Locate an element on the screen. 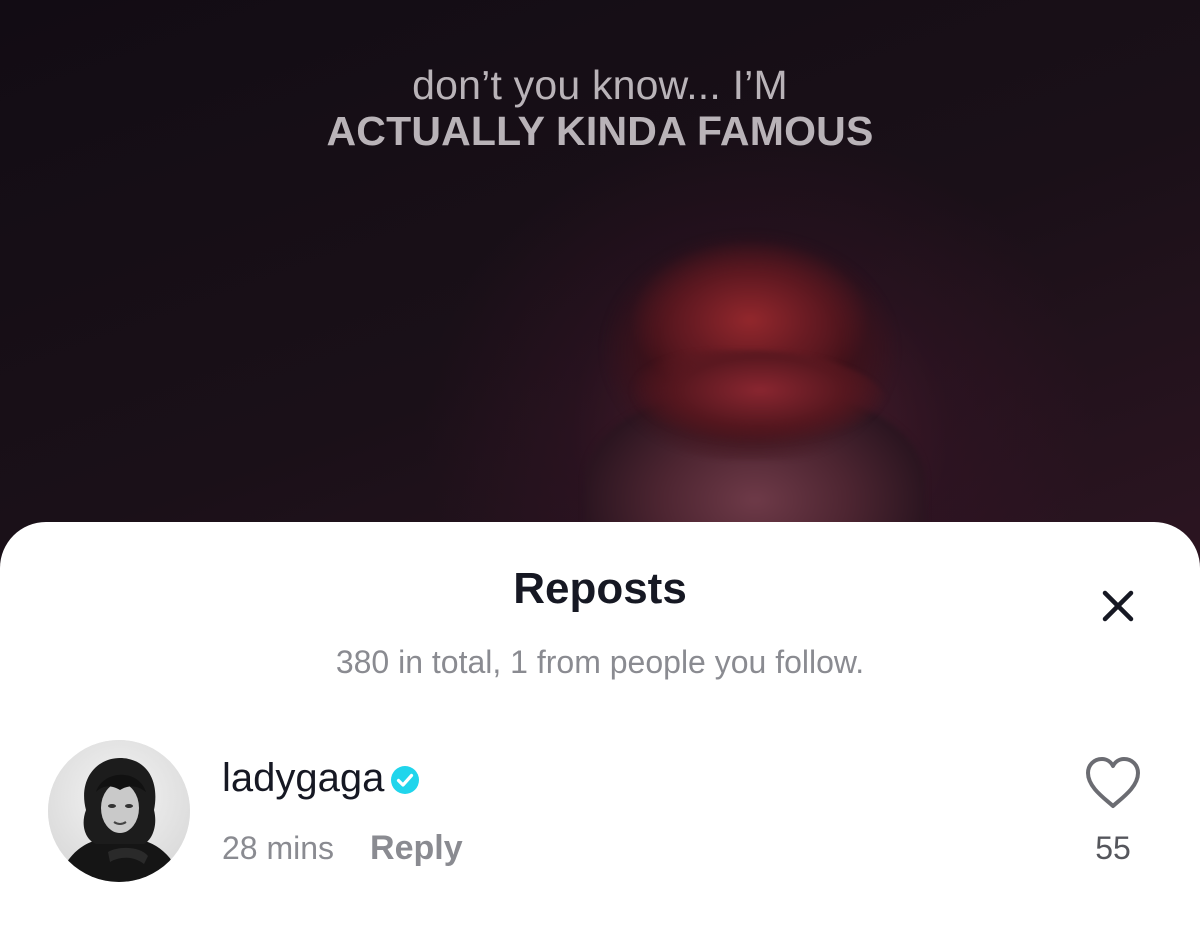  avatar-image is located at coordinates (119, 811).